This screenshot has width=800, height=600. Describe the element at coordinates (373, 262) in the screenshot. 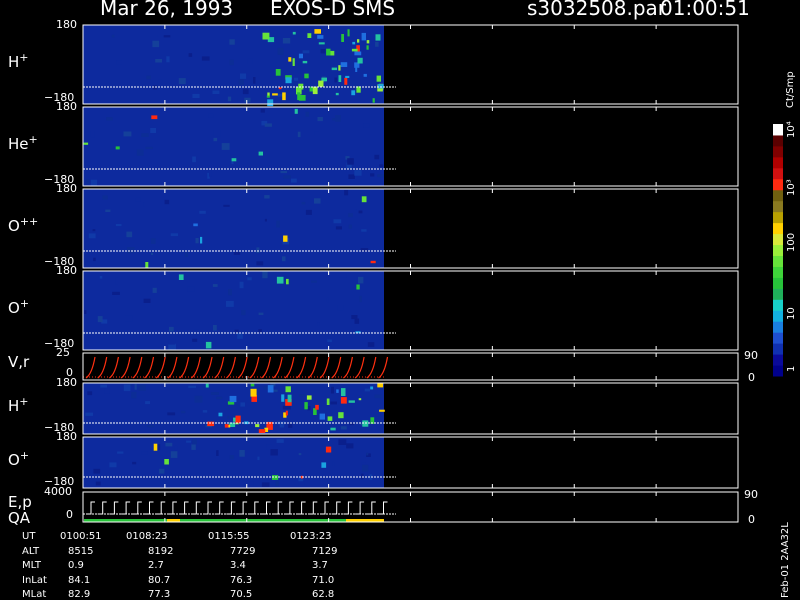

I see `panel-2-hotspot` at that location.